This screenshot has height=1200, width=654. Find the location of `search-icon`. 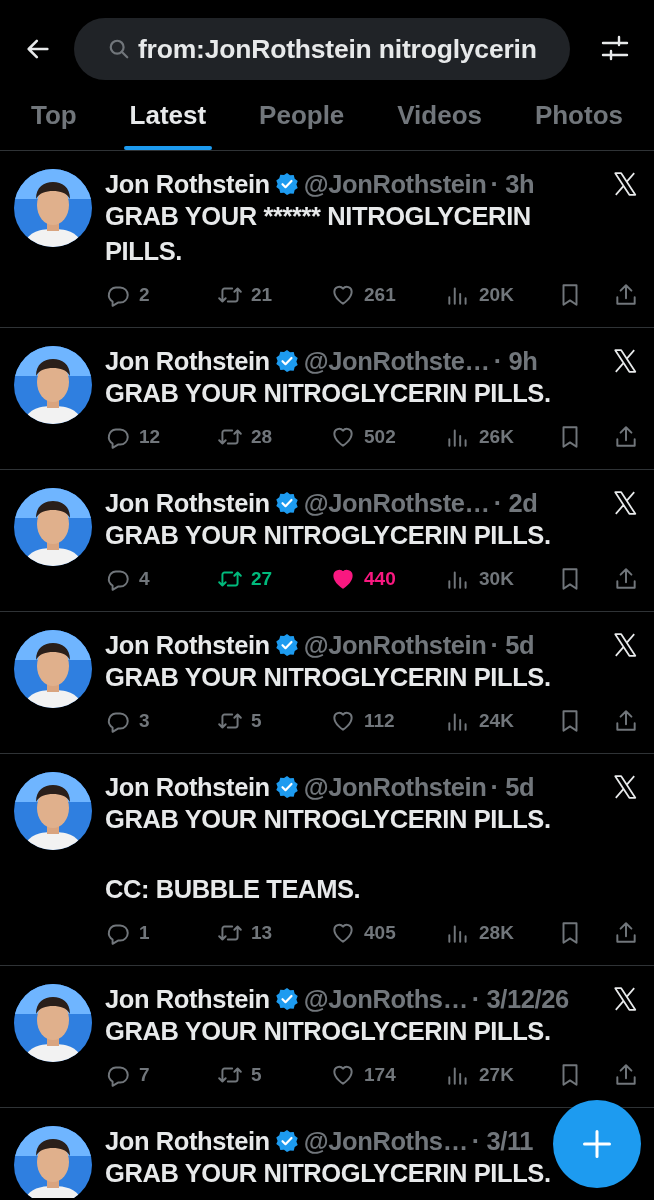

search-icon is located at coordinates (119, 49).